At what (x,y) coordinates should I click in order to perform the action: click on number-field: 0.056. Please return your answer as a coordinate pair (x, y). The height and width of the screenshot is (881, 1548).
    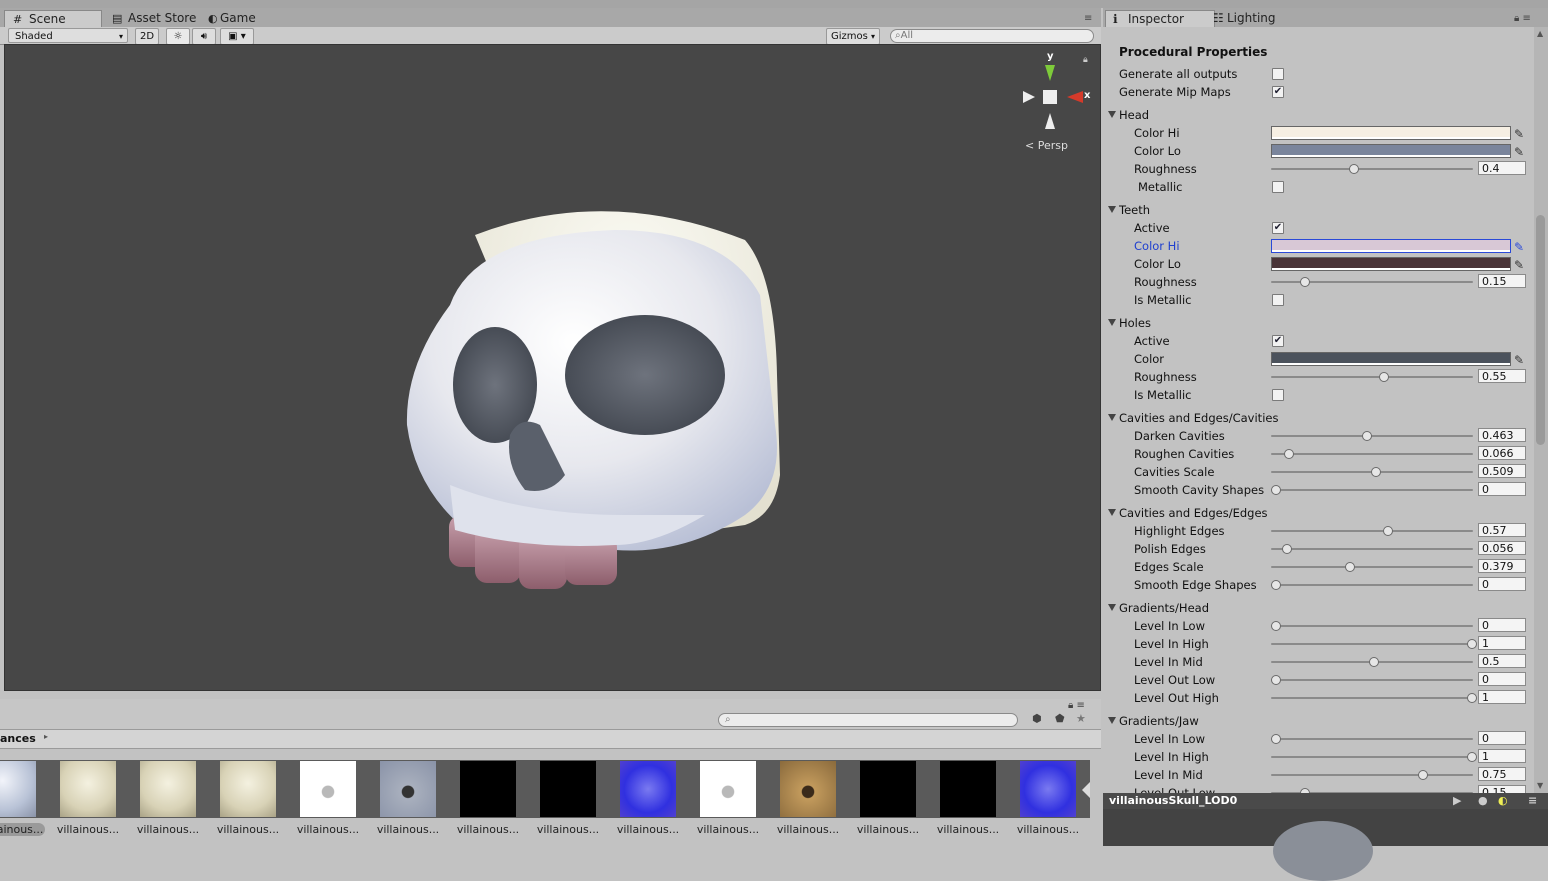
    Looking at the image, I should click on (1502, 548).